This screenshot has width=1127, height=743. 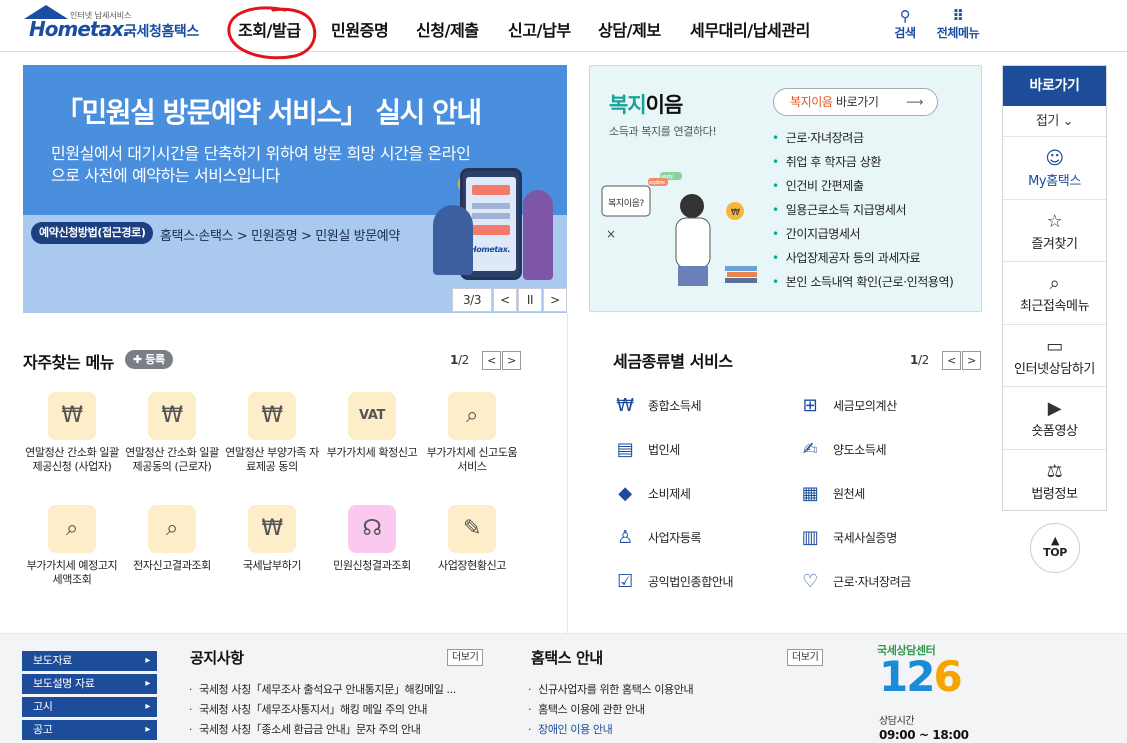 What do you see at coordinates (172, 528) in the screenshot?
I see `won-search-icon: ⌕` at bounding box center [172, 528].